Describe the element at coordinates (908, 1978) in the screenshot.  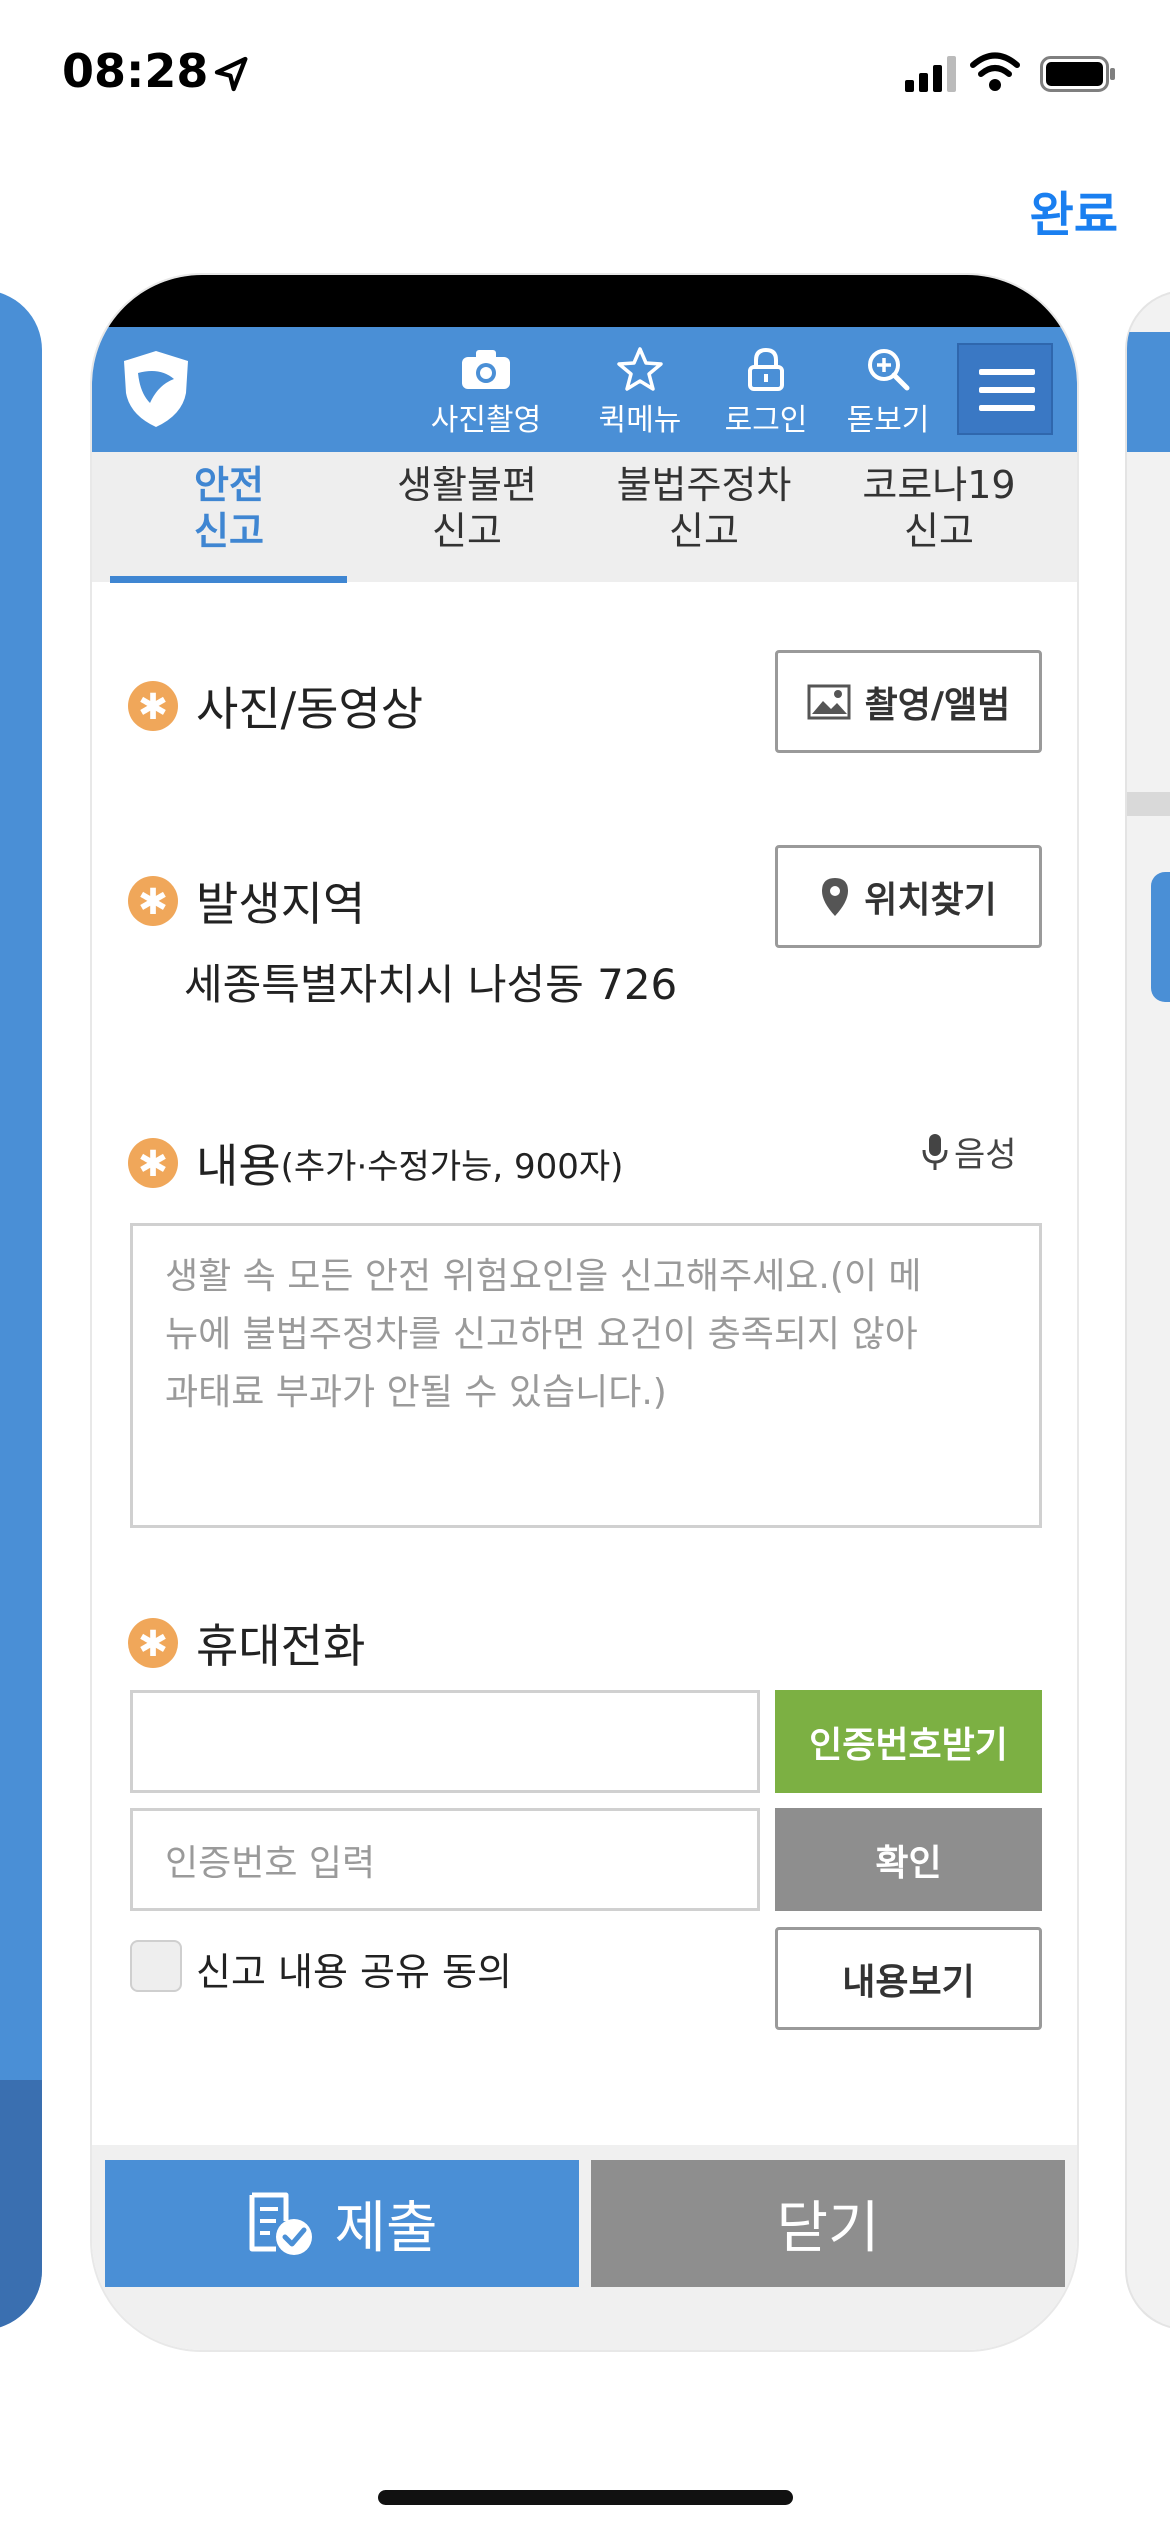
I see `view-content-button: 내용보기` at that location.